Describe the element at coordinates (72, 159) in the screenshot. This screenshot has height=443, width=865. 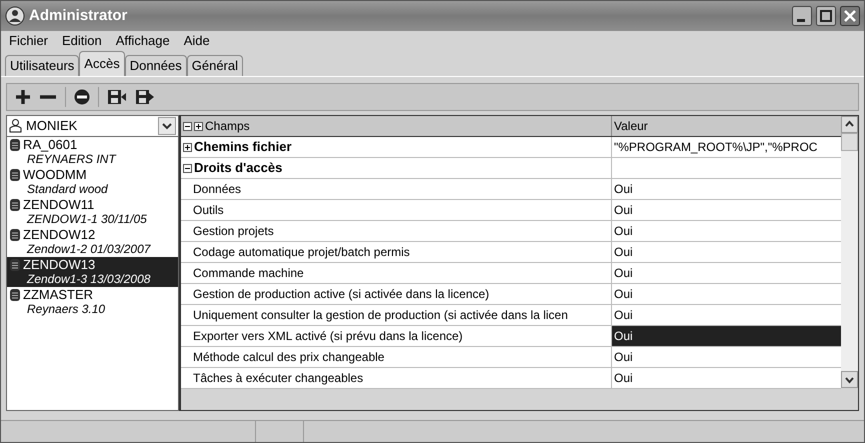
I see `database-description: REYNAERS INT` at that location.